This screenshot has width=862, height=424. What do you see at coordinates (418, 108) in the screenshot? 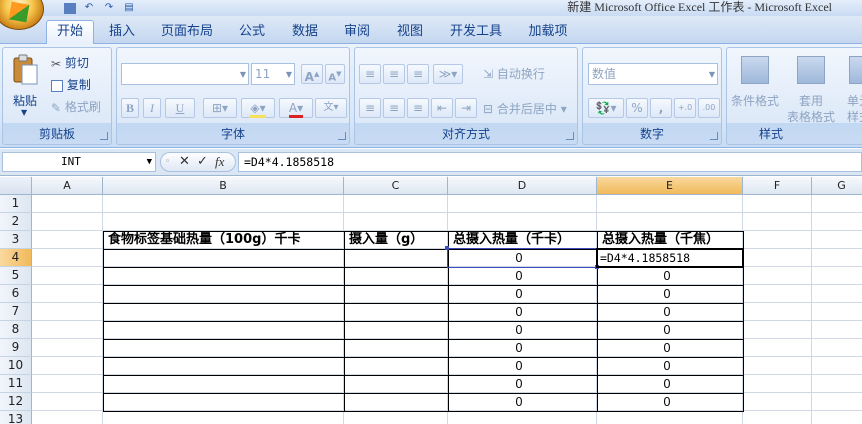
I see `align-right-button: ≡` at bounding box center [418, 108].